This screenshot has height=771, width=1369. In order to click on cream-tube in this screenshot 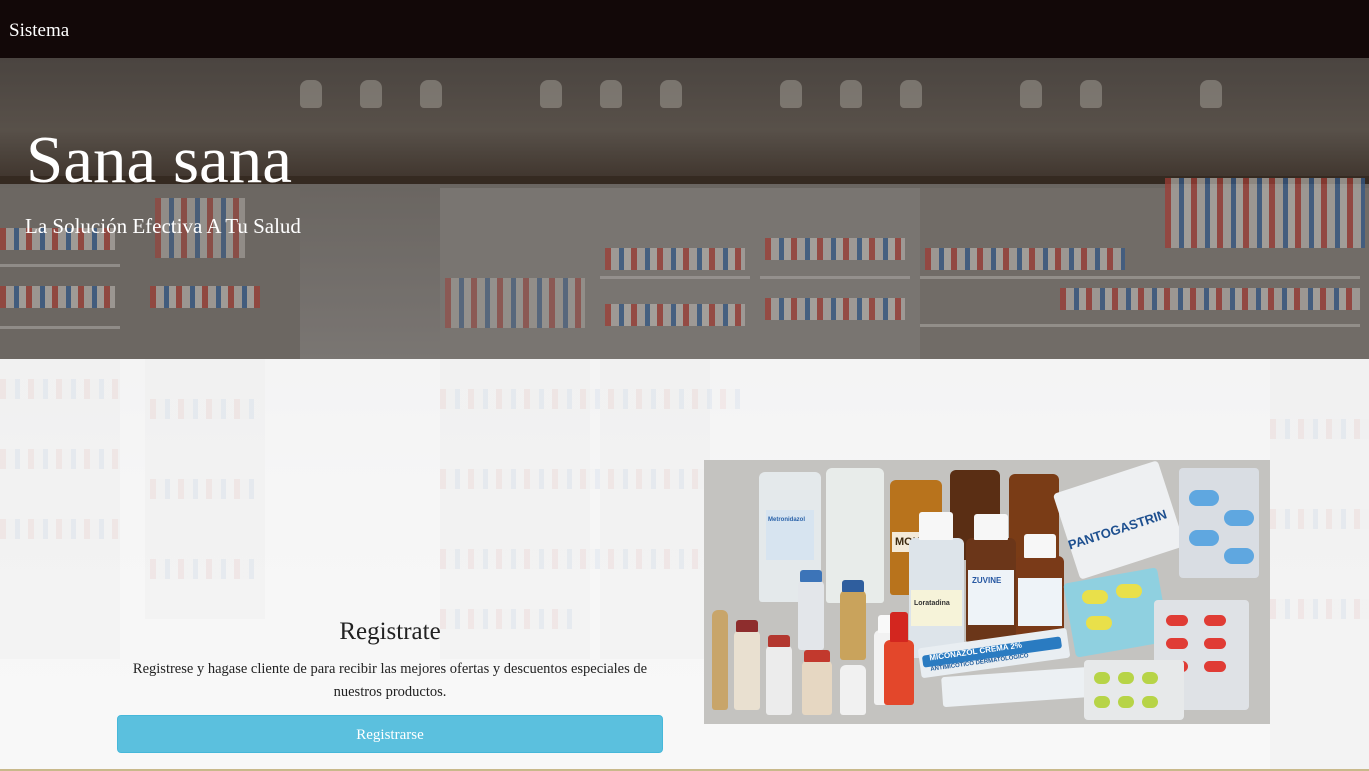, I will do `click(1017, 687)`.